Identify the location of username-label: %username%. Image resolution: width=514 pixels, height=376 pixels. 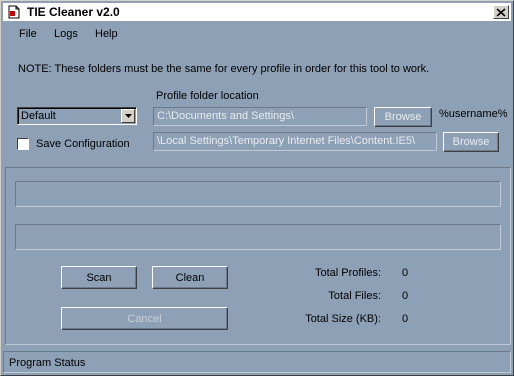
(473, 114).